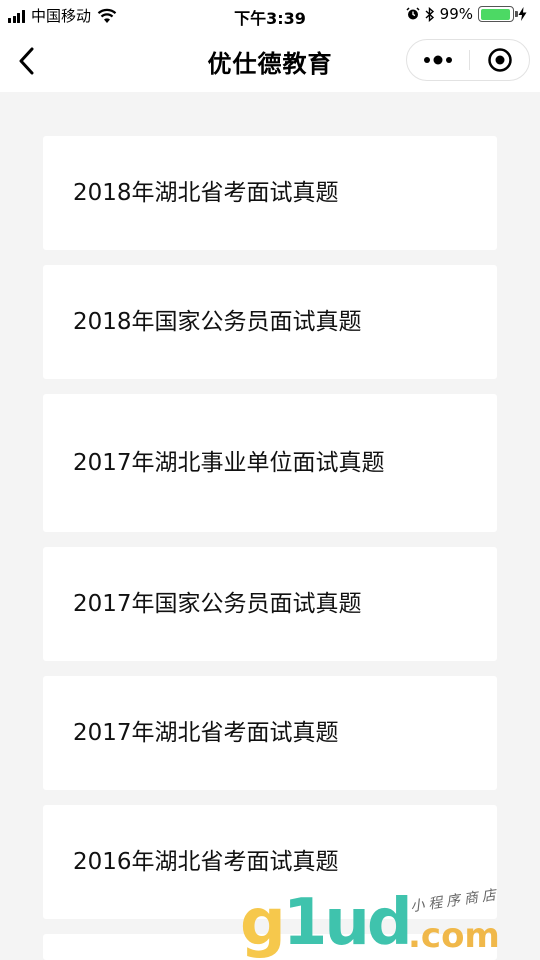  Describe the element at coordinates (206, 193) in the screenshot. I see `list-item-label: 2018年湖北省考面试真题` at that location.